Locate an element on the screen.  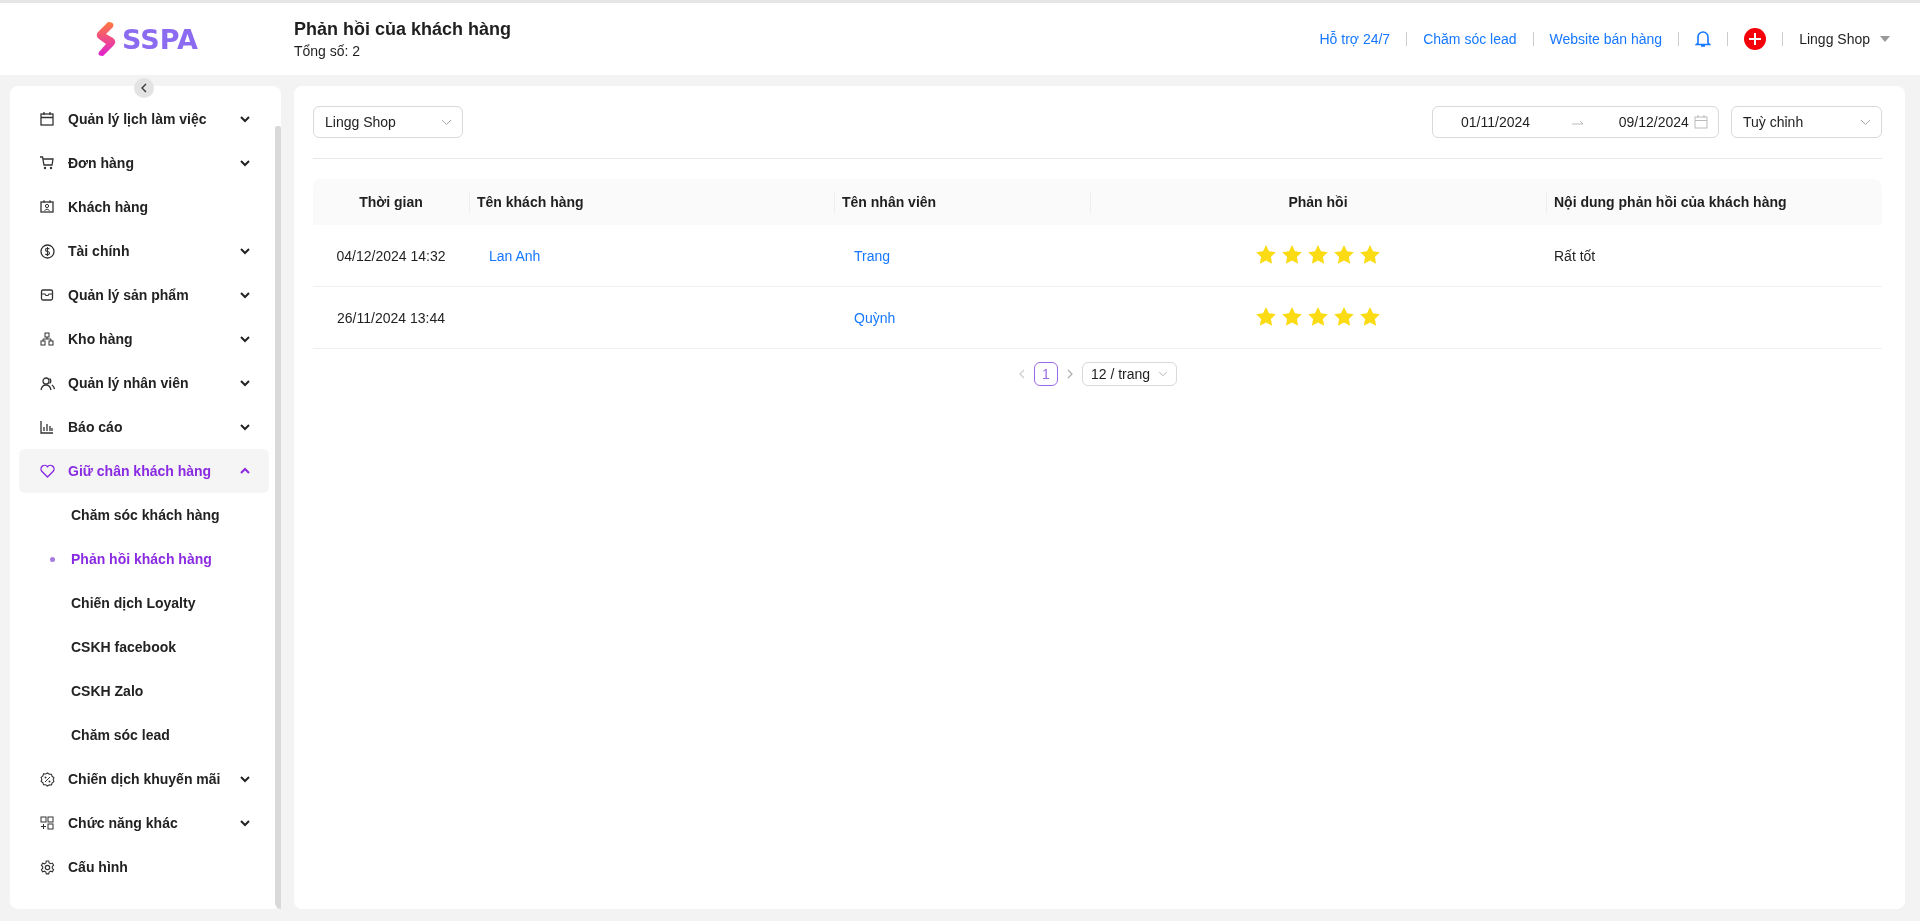
sidebar-item: Chiến dịch khuyến mãi is located at coordinates (144, 779).